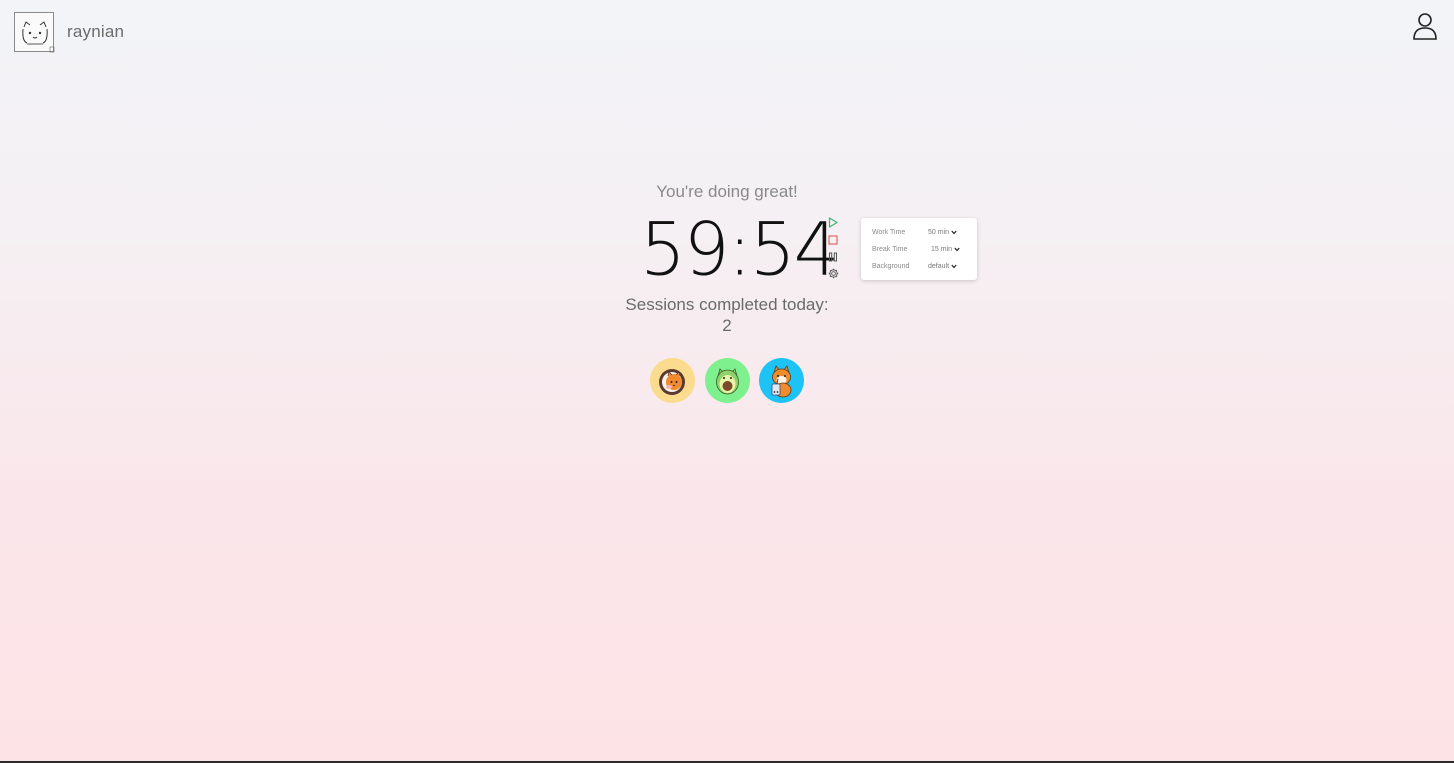 The image size is (1454, 763). I want to click on work-time-label: Work Time, so click(889, 232).